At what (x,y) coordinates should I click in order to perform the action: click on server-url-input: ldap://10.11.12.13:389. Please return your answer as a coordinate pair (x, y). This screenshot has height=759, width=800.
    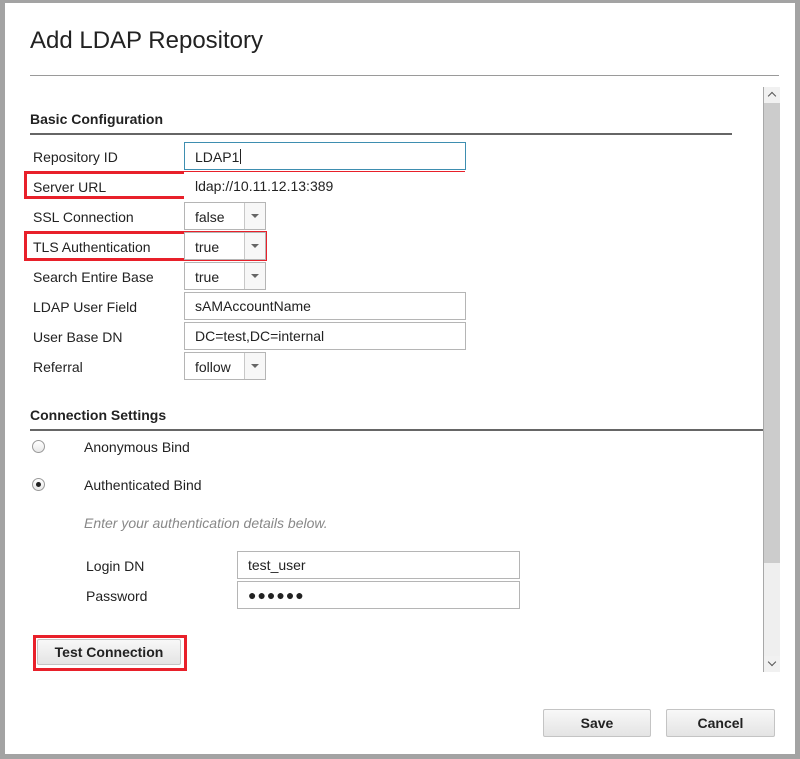
    Looking at the image, I should click on (325, 186).